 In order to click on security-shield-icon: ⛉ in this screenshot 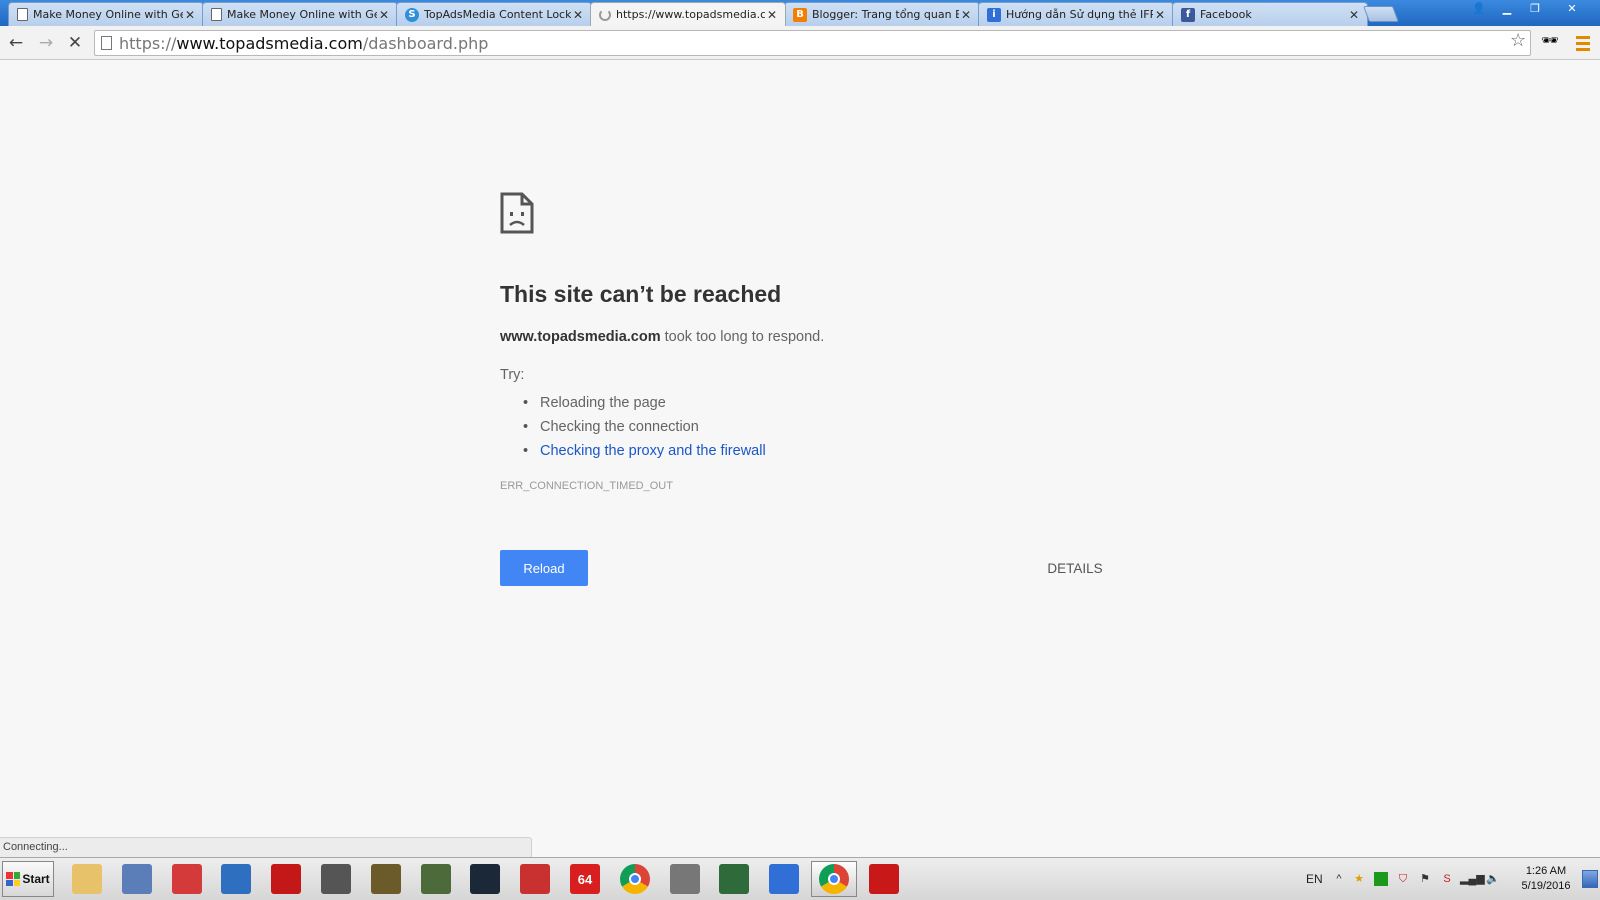, I will do `click(1403, 879)`.